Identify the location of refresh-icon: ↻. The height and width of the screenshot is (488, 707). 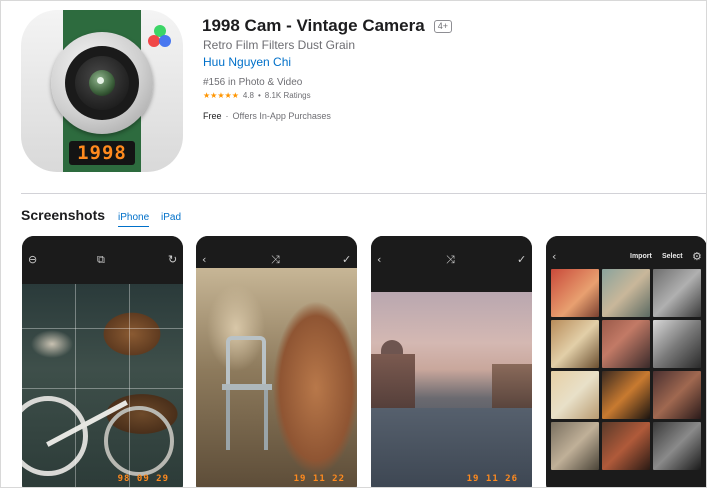
(173, 259).